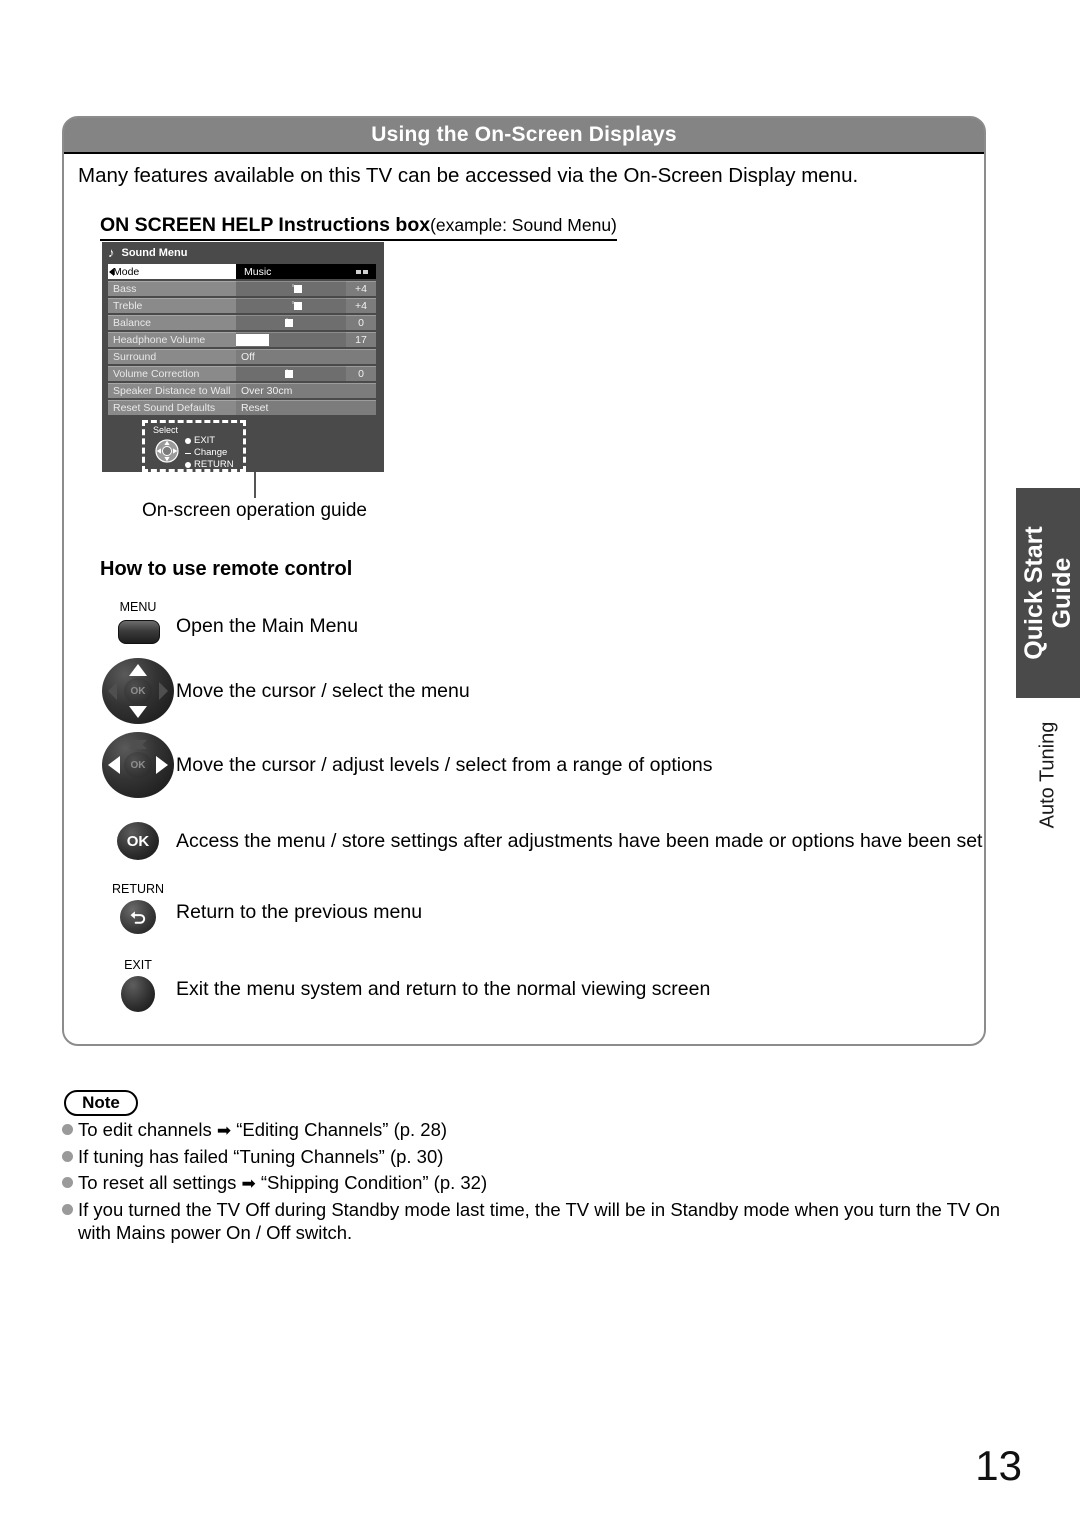  I want to click on osd-row: Speaker Distance to Wall Over 30cm, so click(242, 390).